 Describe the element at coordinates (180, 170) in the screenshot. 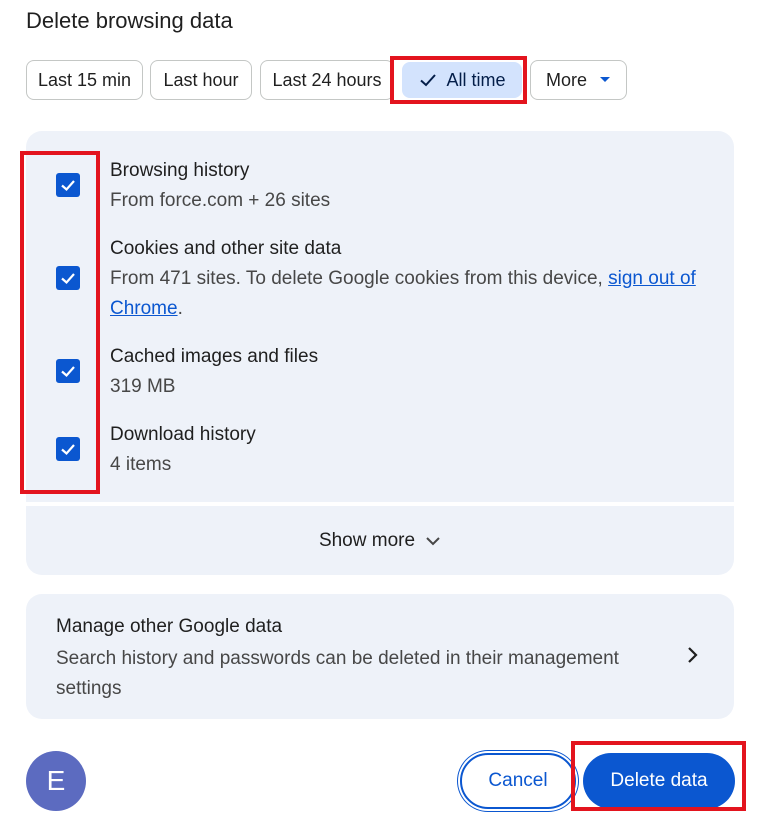

I see `item-title-browsing-history: Browsing history` at that location.